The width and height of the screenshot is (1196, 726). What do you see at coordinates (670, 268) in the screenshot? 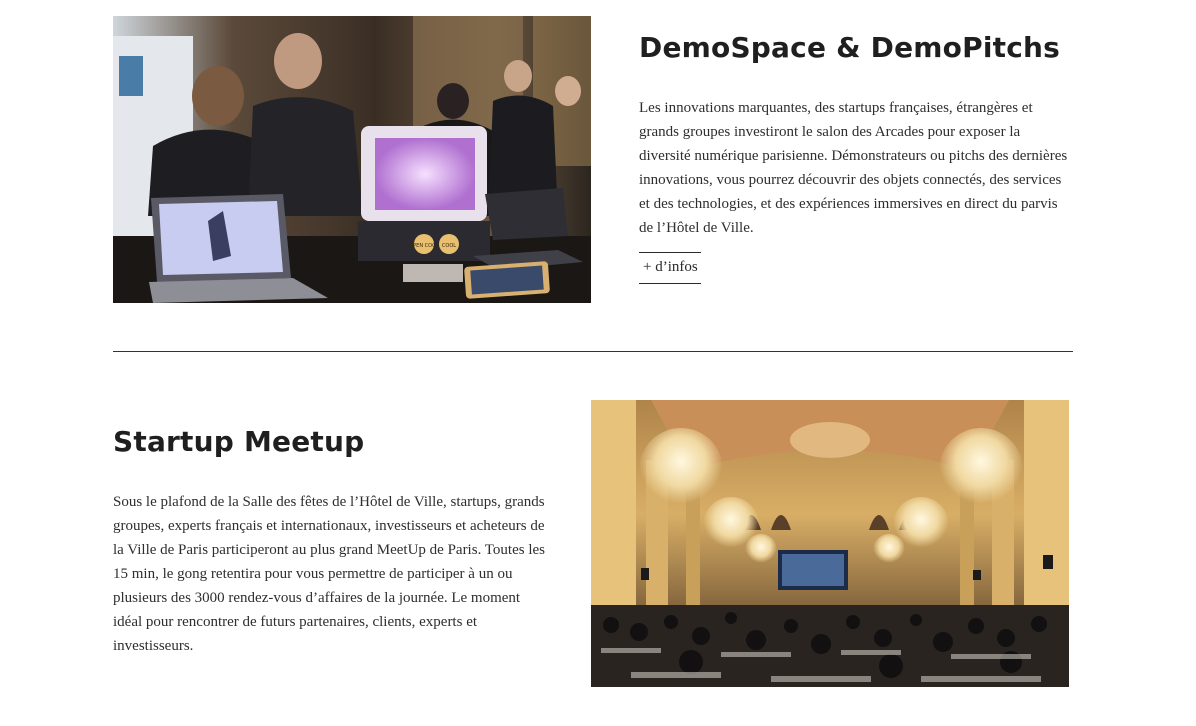
I see `more-info-link: + d’infos` at bounding box center [670, 268].